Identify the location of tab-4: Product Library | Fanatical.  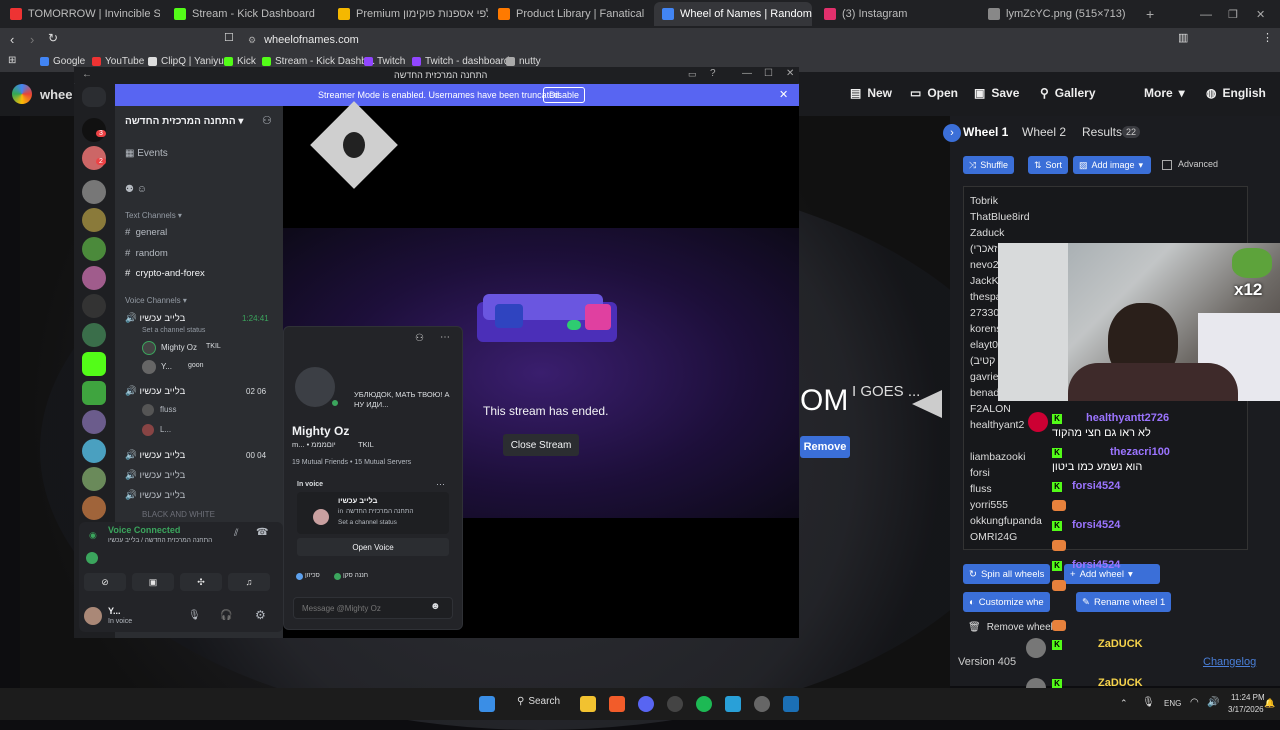
(573, 14).